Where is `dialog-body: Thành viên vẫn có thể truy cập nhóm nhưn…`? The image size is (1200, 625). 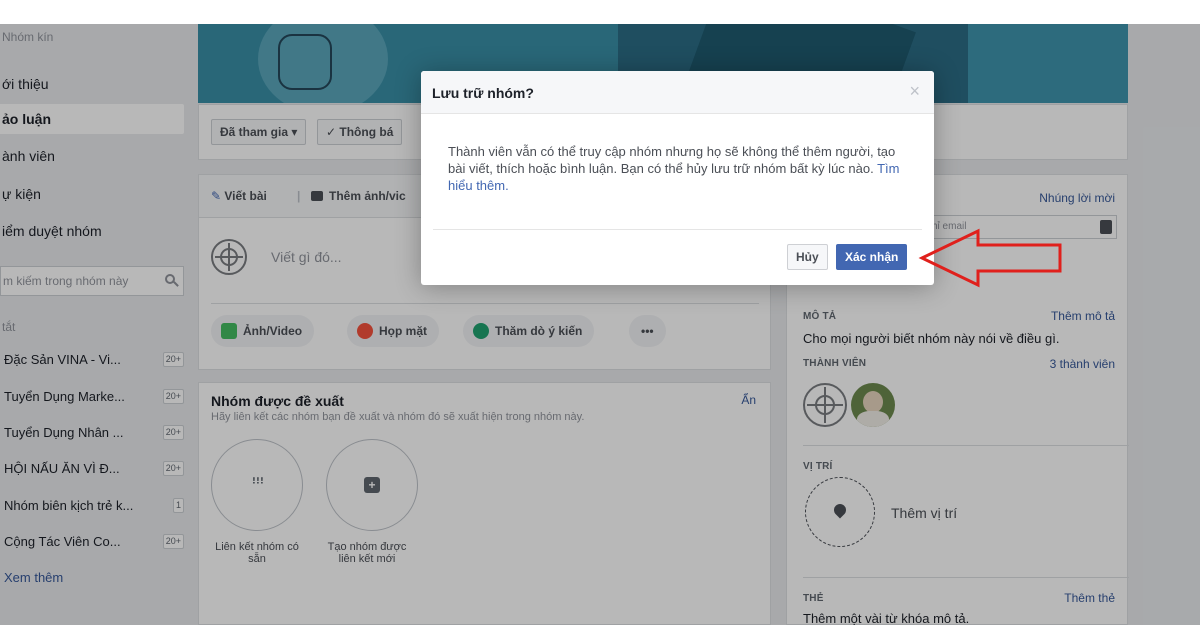
dialog-body: Thành viên vẫn có thể truy cập nhóm nhưn… is located at coordinates (678, 168).